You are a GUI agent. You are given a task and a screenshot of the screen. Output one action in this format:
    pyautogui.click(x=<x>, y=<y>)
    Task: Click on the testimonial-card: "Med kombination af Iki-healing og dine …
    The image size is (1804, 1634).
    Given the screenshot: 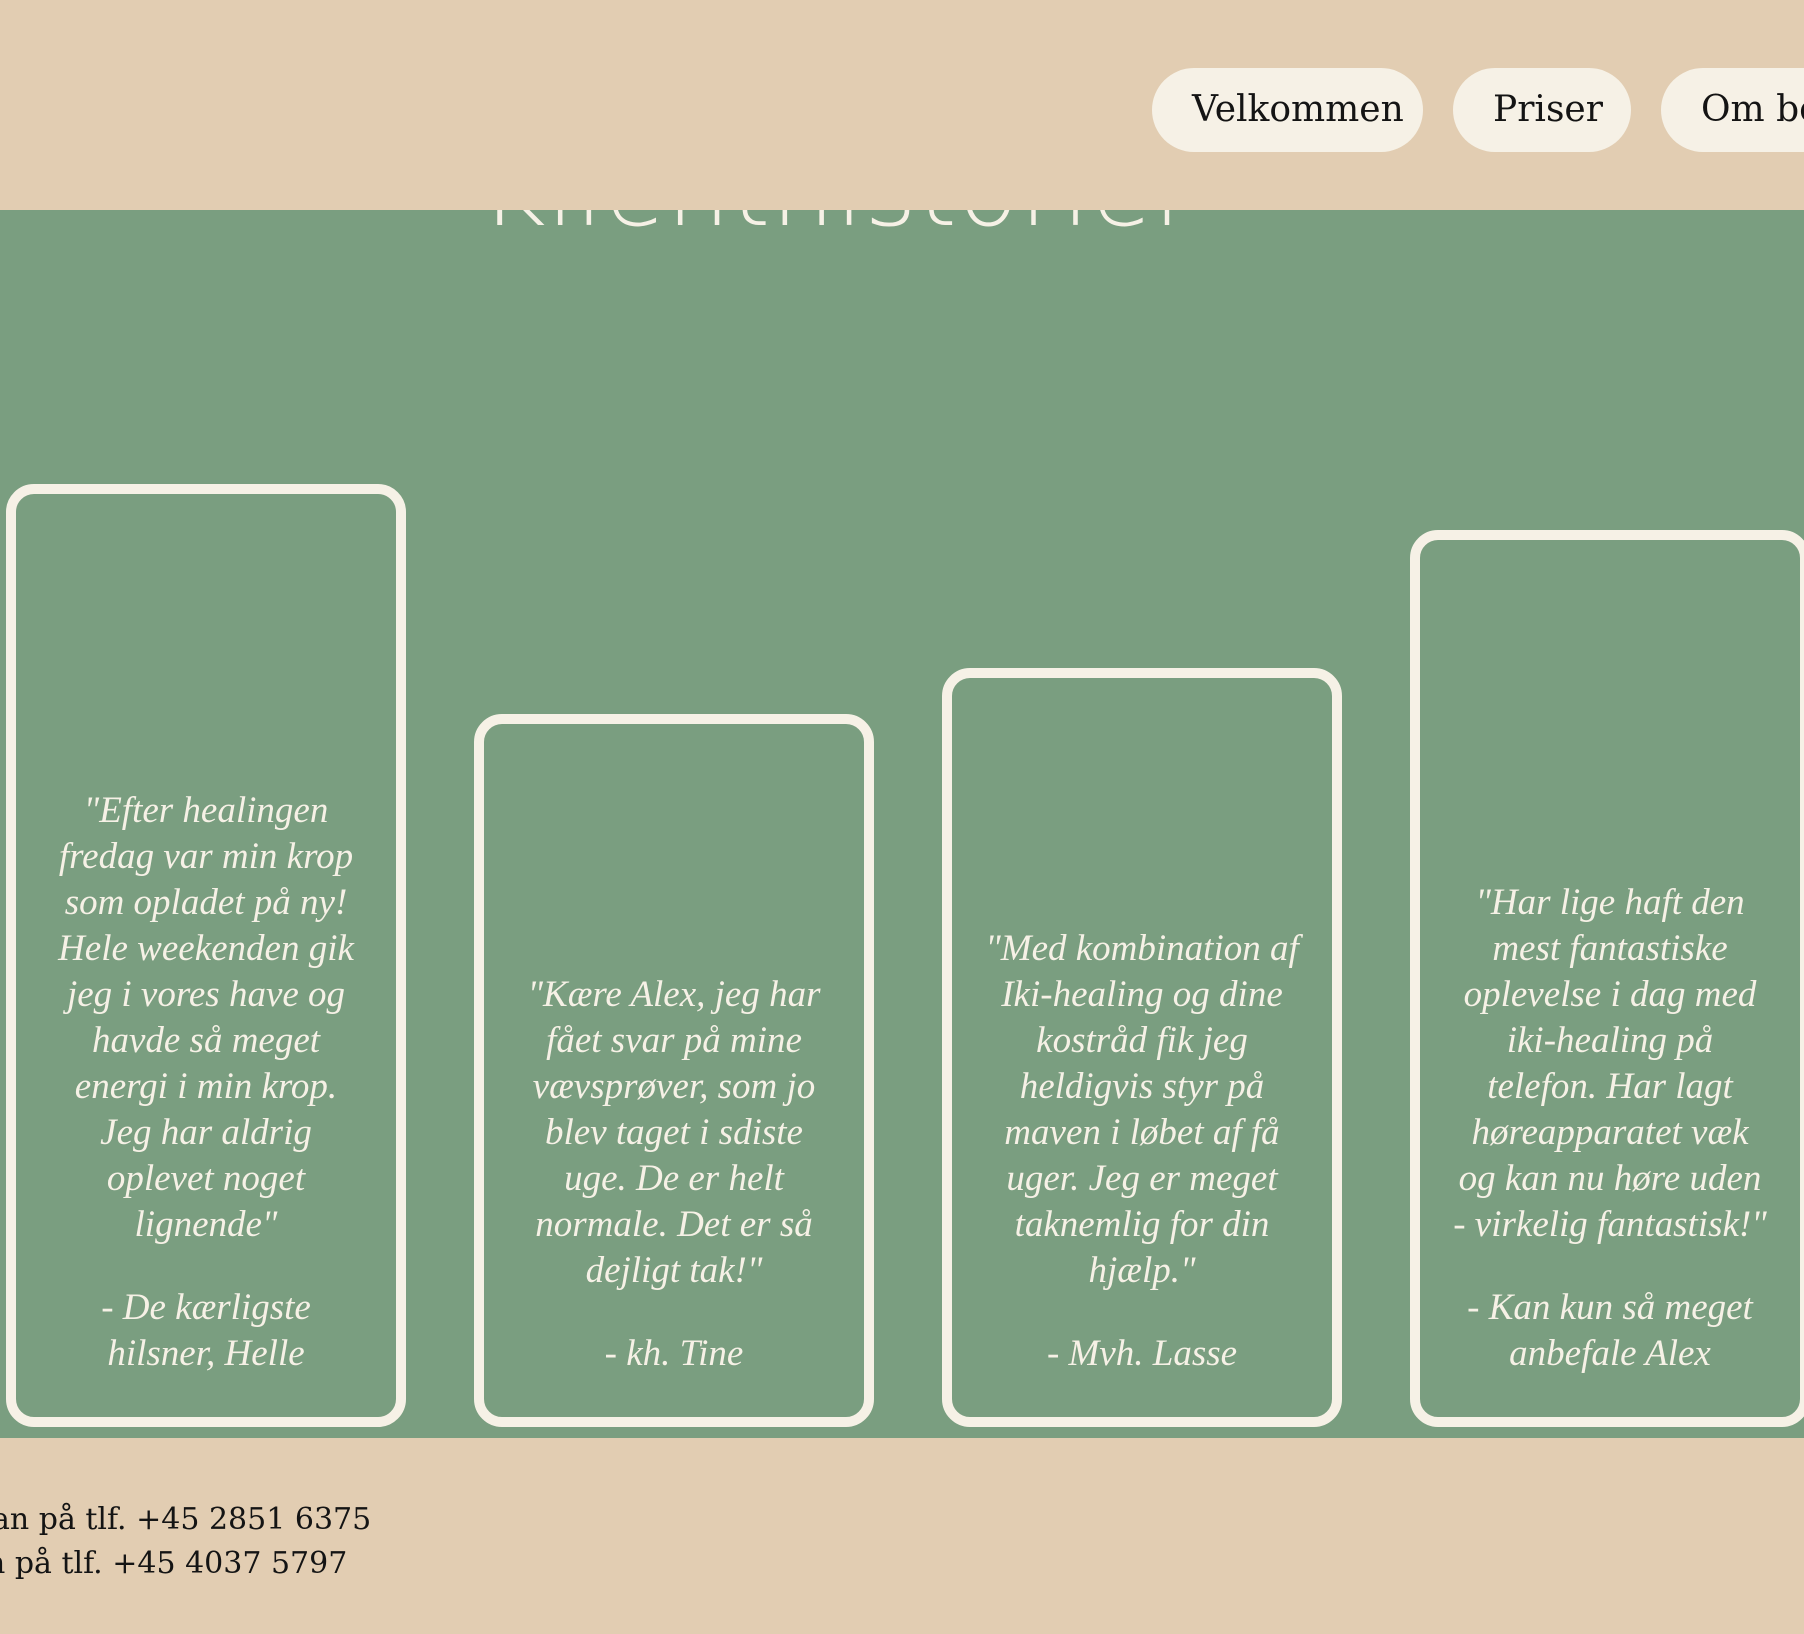 What is the action you would take?
    pyautogui.click(x=1142, y=1047)
    